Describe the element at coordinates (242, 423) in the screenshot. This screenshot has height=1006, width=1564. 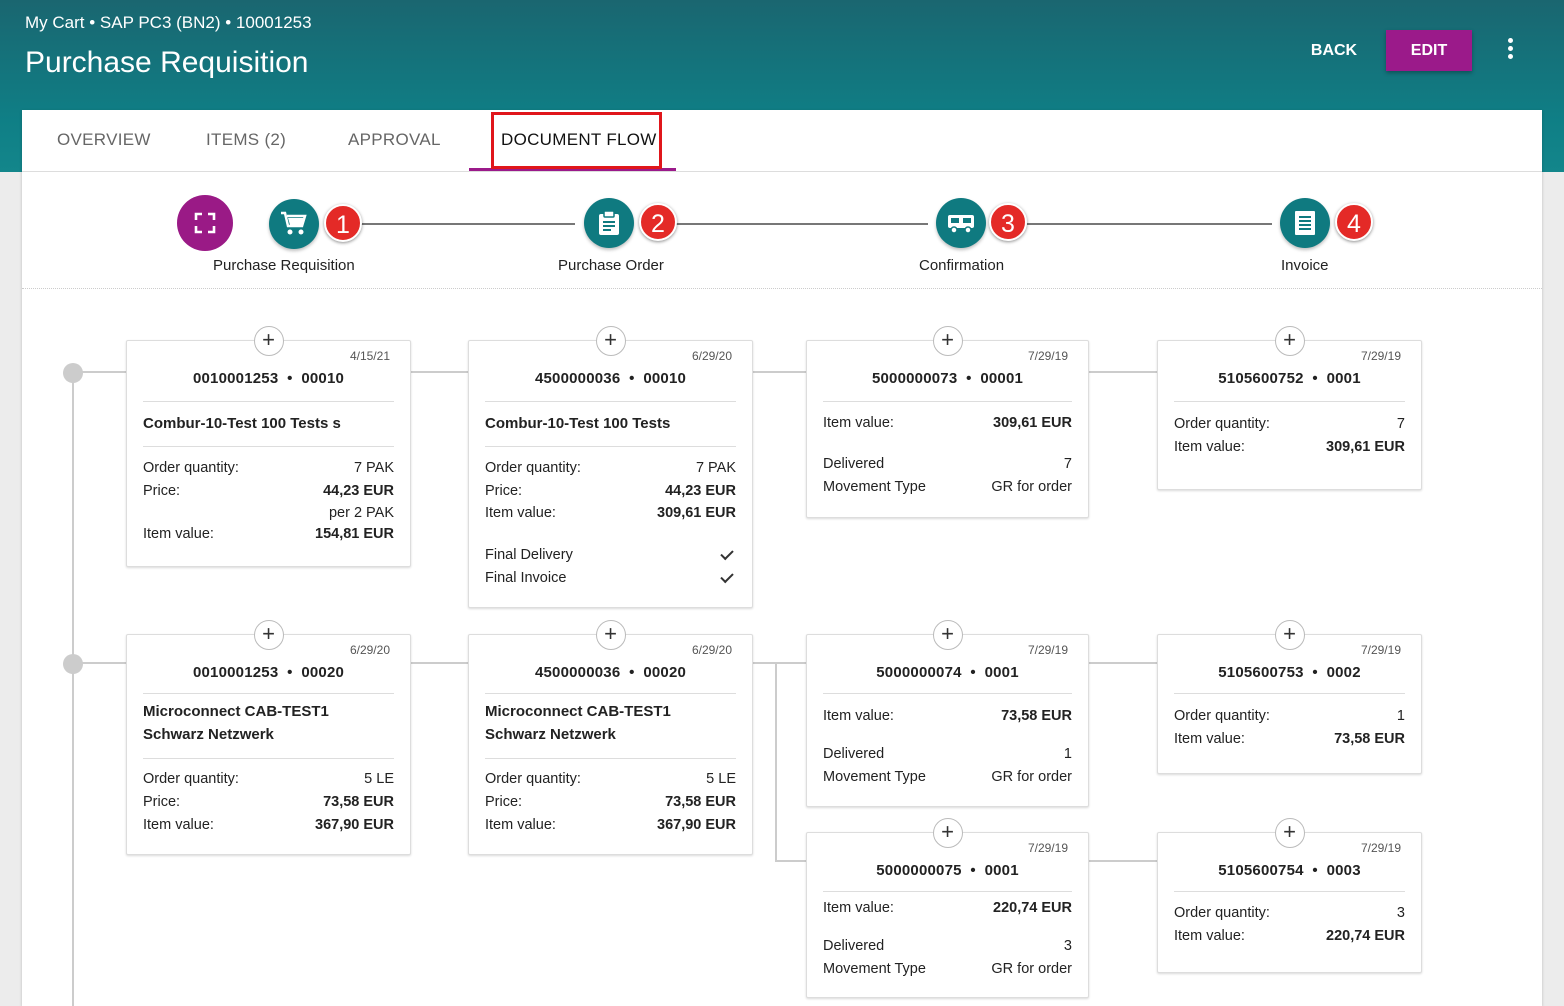
I see `doc-item-name: Combur-10-Test 100 Tests s` at that location.